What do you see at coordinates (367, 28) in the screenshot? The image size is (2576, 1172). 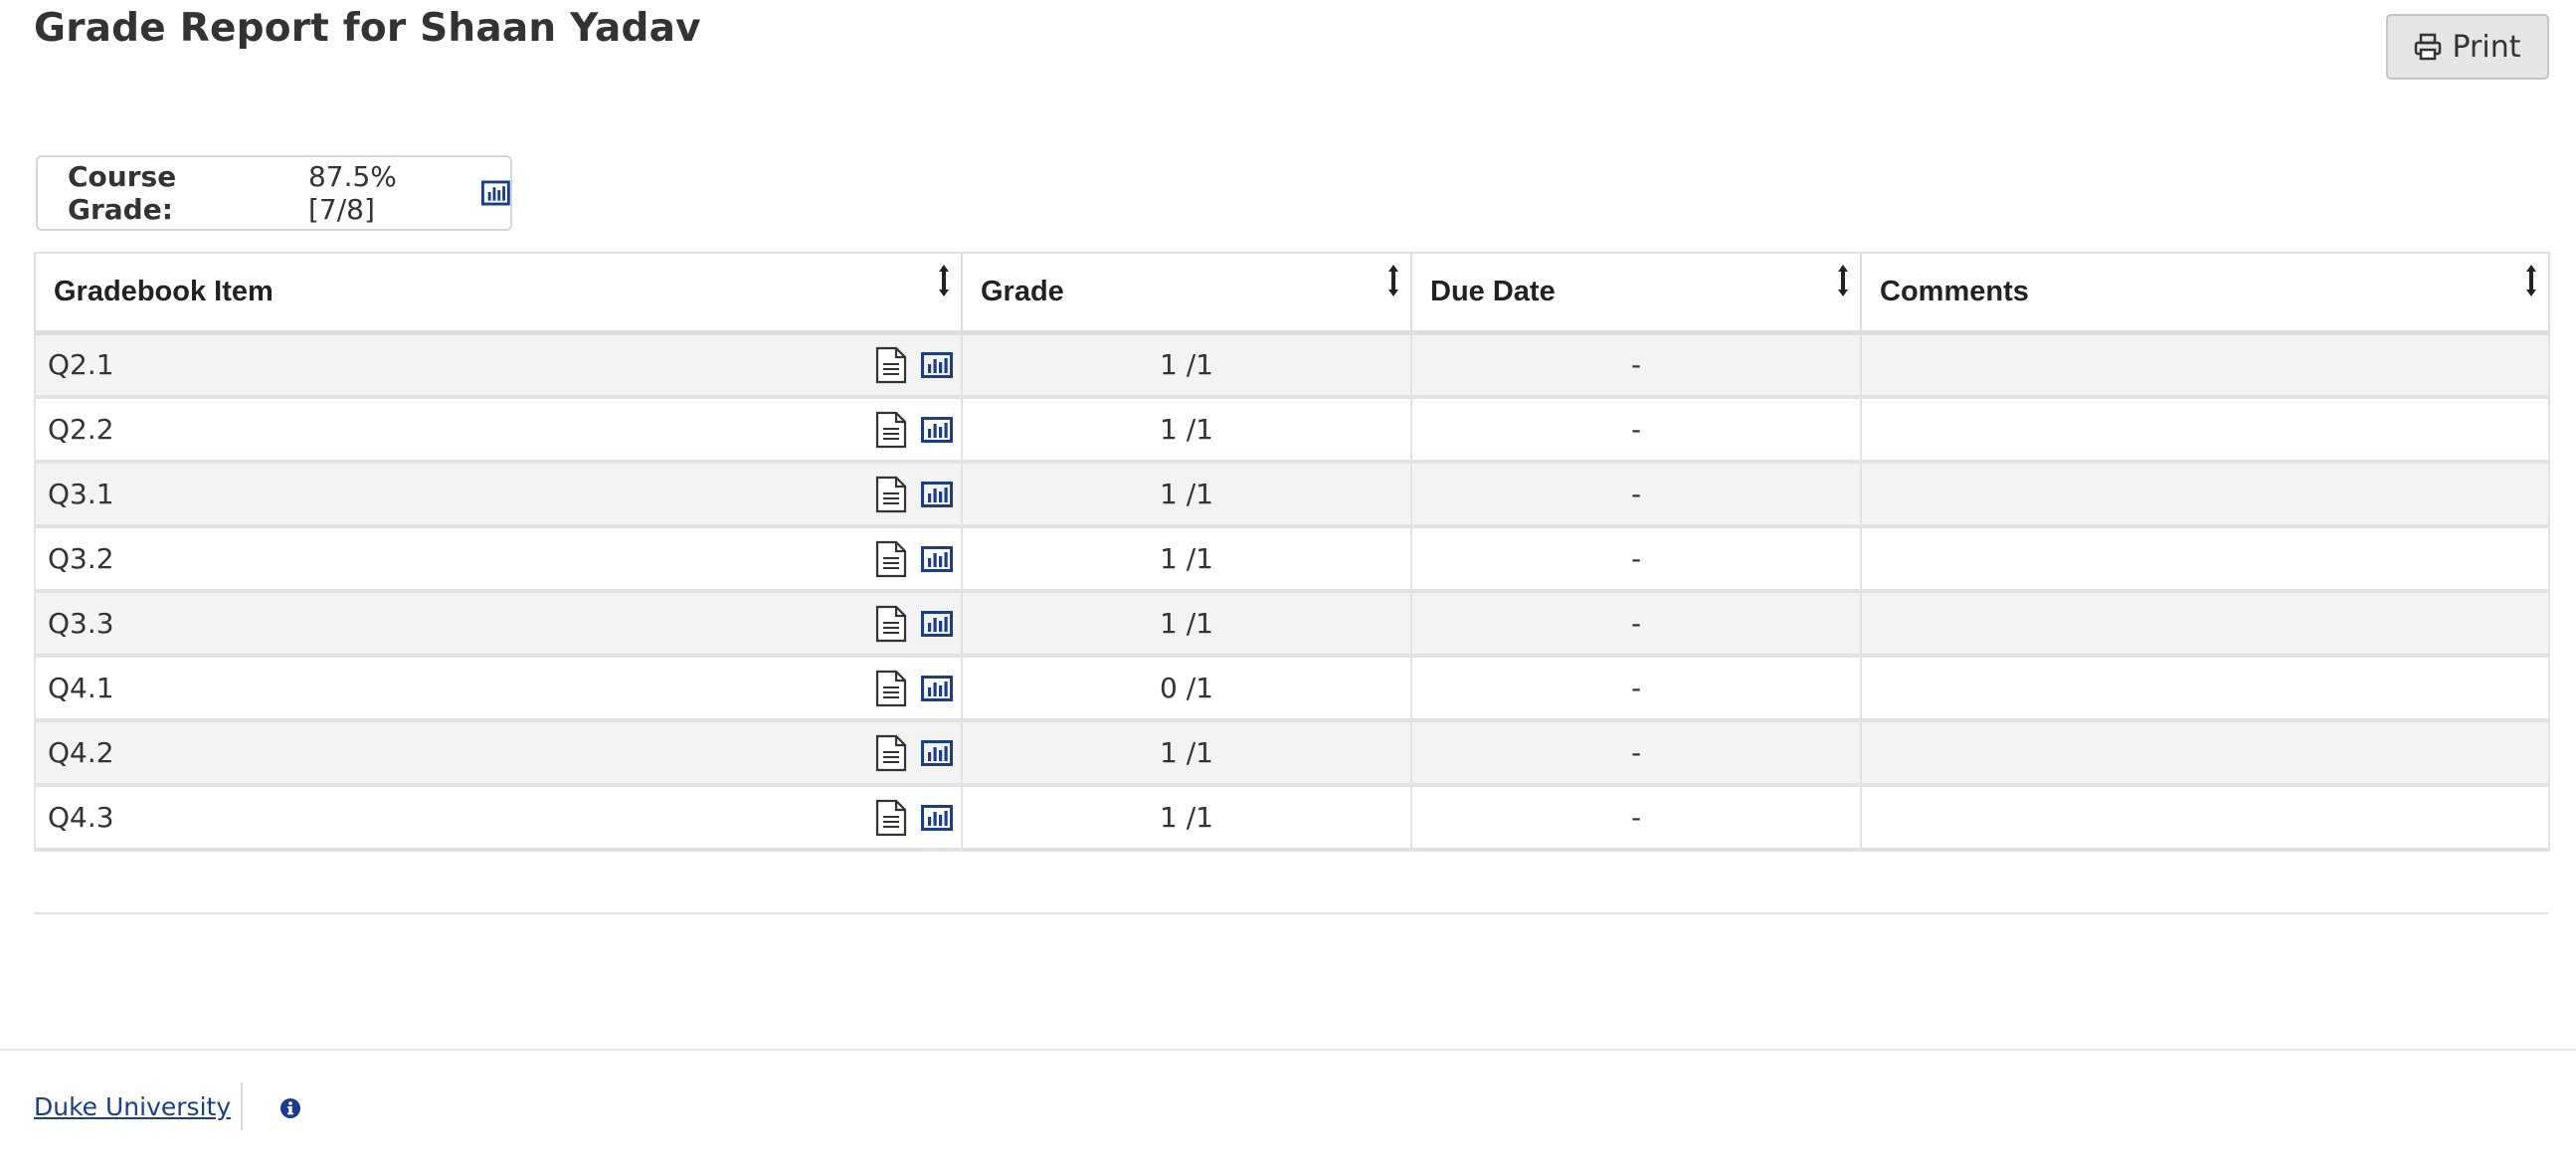 I see `page-title: Grade Report for Shaan Yadav` at bounding box center [367, 28].